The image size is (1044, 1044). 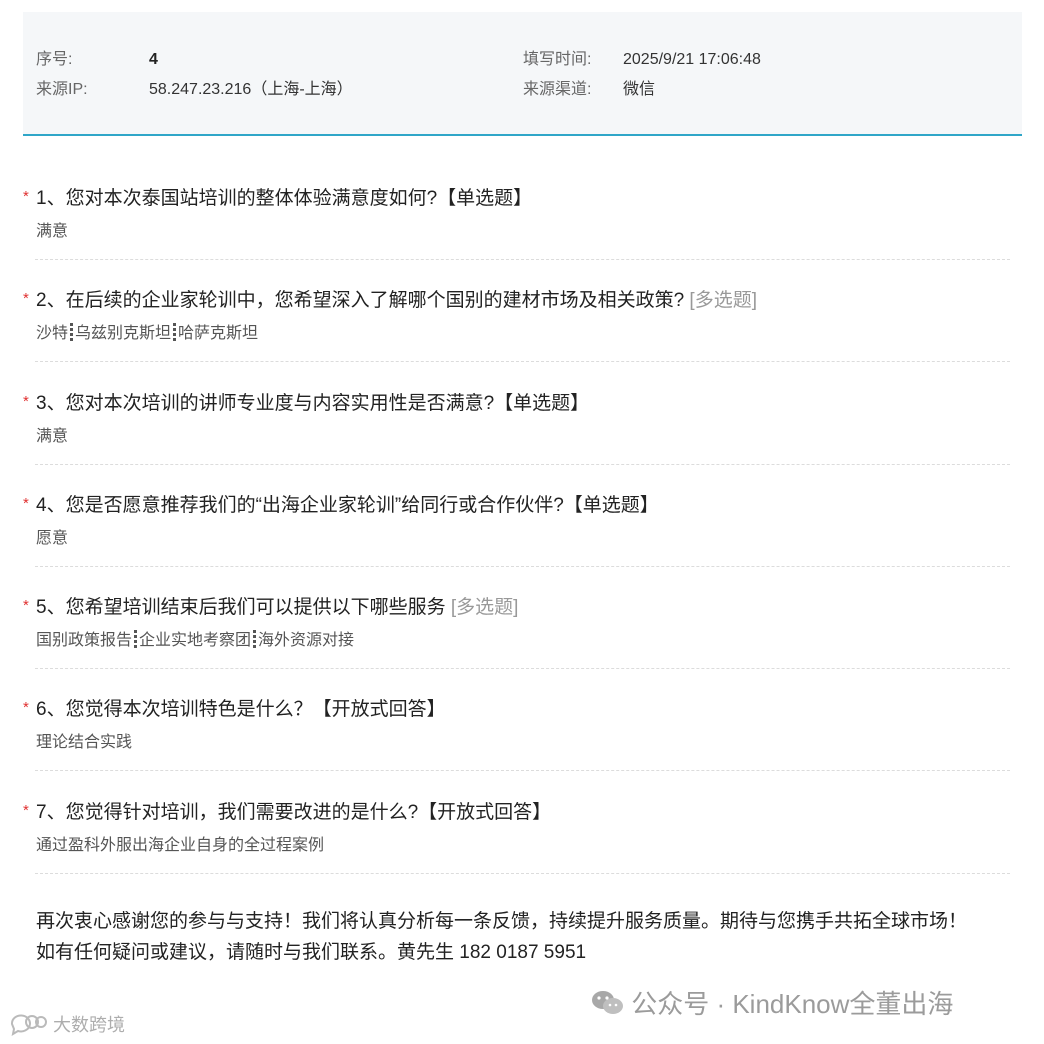 I want to click on wechat-icon, so click(x=607, y=1006).